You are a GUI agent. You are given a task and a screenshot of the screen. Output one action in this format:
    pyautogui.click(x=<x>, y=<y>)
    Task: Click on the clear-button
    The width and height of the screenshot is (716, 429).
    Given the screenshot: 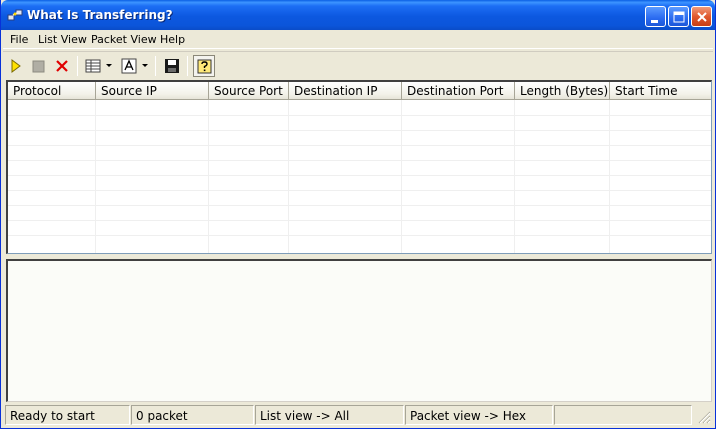 What is the action you would take?
    pyautogui.click(x=62, y=66)
    